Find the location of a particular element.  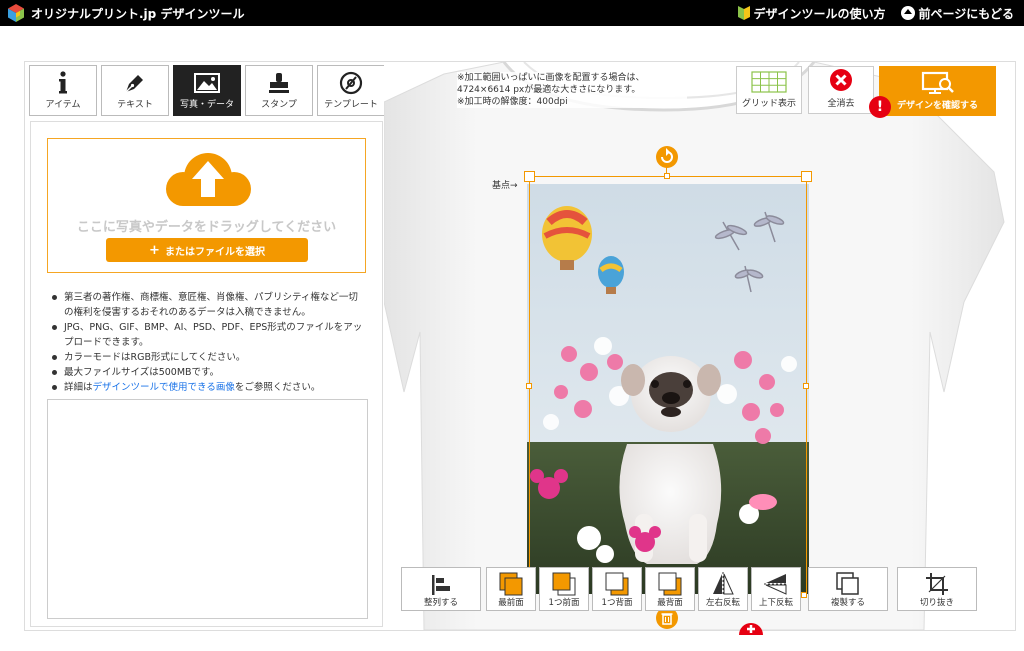

resize-handle-top is located at coordinates (667, 176).